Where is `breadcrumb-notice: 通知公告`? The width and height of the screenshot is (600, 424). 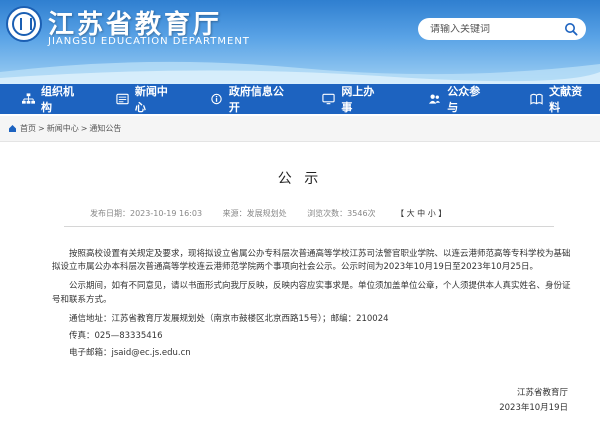 breadcrumb-notice: 通知公告 is located at coordinates (105, 128).